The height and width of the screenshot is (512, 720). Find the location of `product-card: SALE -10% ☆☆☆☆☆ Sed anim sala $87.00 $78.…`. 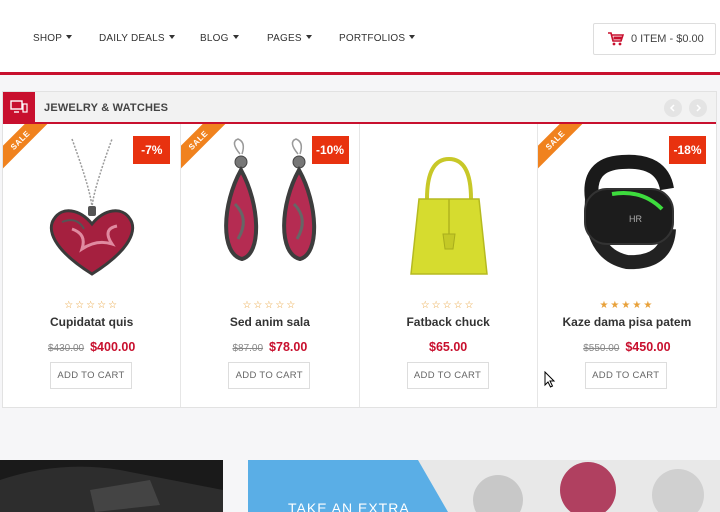

product-card: SALE -10% ☆☆☆☆☆ Sed anim sala $87.00 $78.… is located at coordinates (270, 265).